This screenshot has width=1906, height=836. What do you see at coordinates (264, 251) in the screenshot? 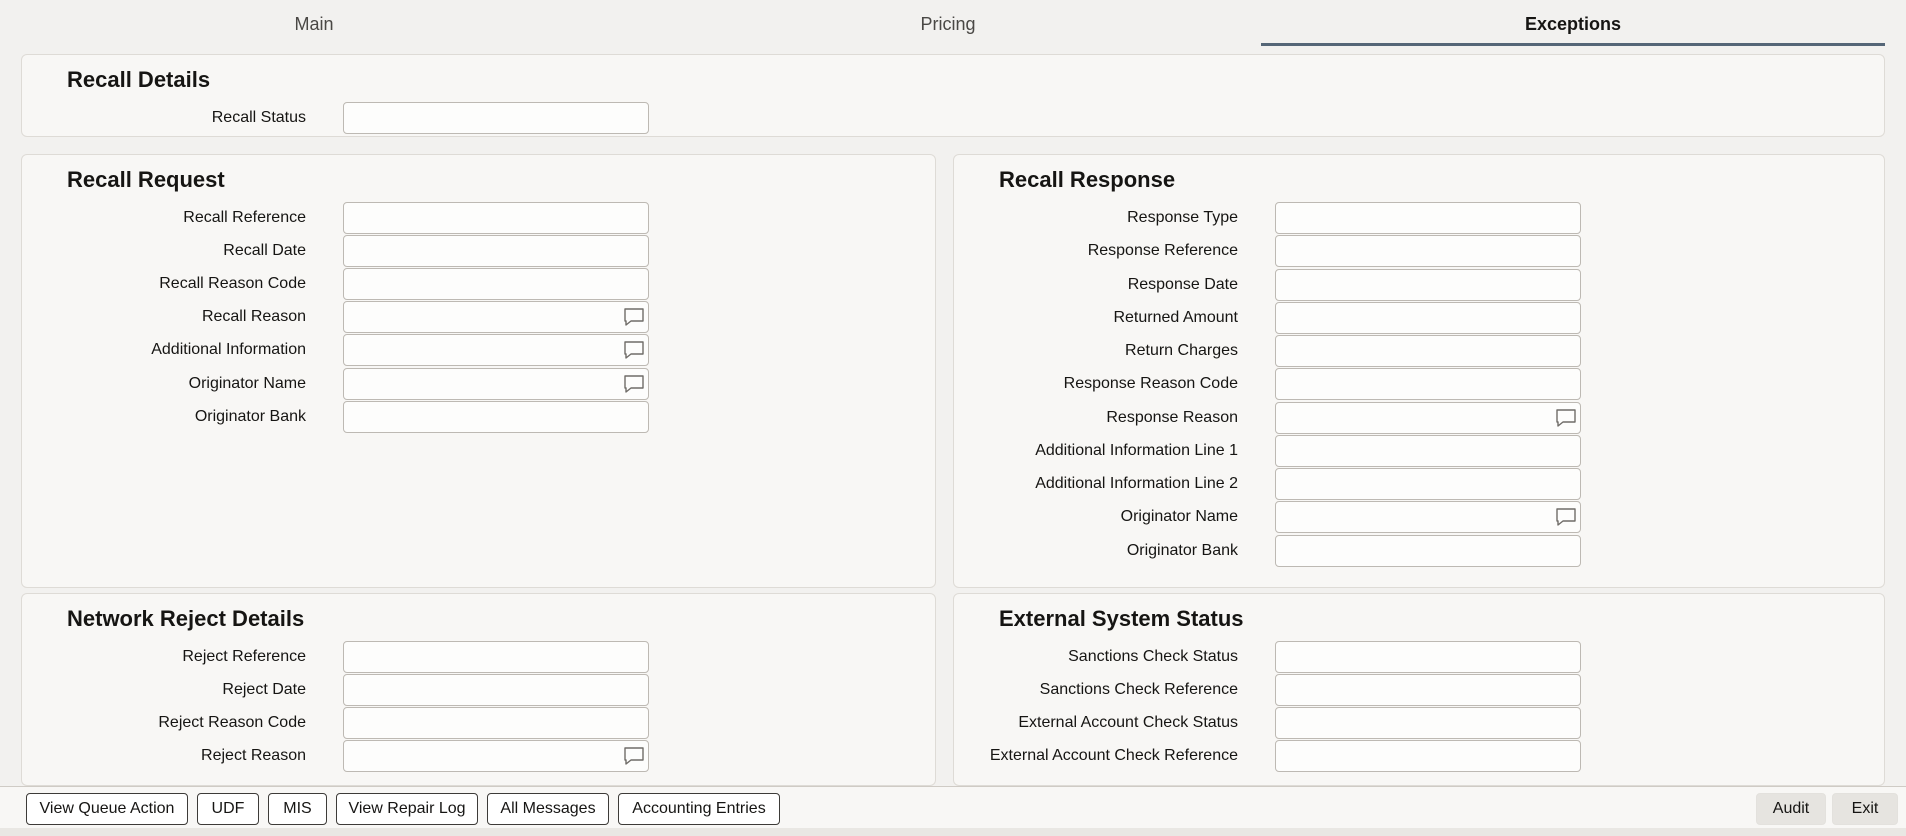
I see `field-label: Recall Date` at bounding box center [264, 251].